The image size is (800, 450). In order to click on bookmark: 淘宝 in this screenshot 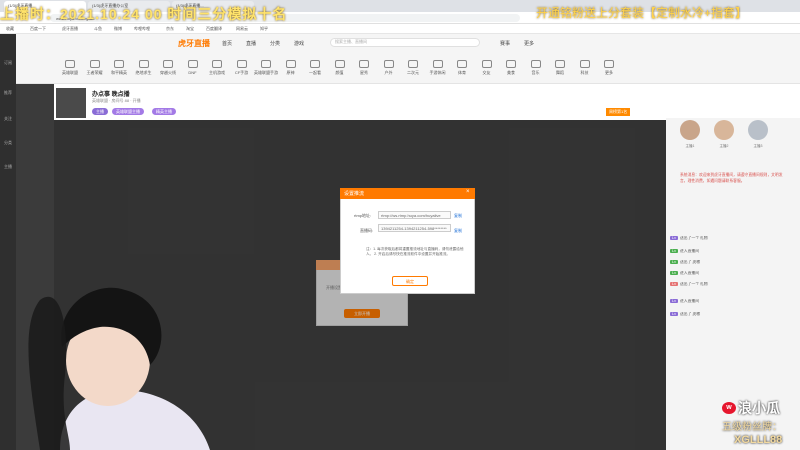, I will do `click(190, 29)`.